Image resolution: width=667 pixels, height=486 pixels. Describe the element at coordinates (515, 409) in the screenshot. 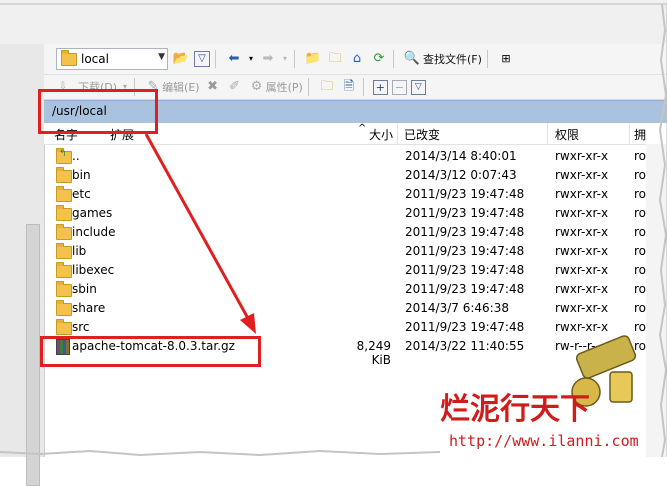

I see `watermark-logo: 烂泥行天下` at that location.